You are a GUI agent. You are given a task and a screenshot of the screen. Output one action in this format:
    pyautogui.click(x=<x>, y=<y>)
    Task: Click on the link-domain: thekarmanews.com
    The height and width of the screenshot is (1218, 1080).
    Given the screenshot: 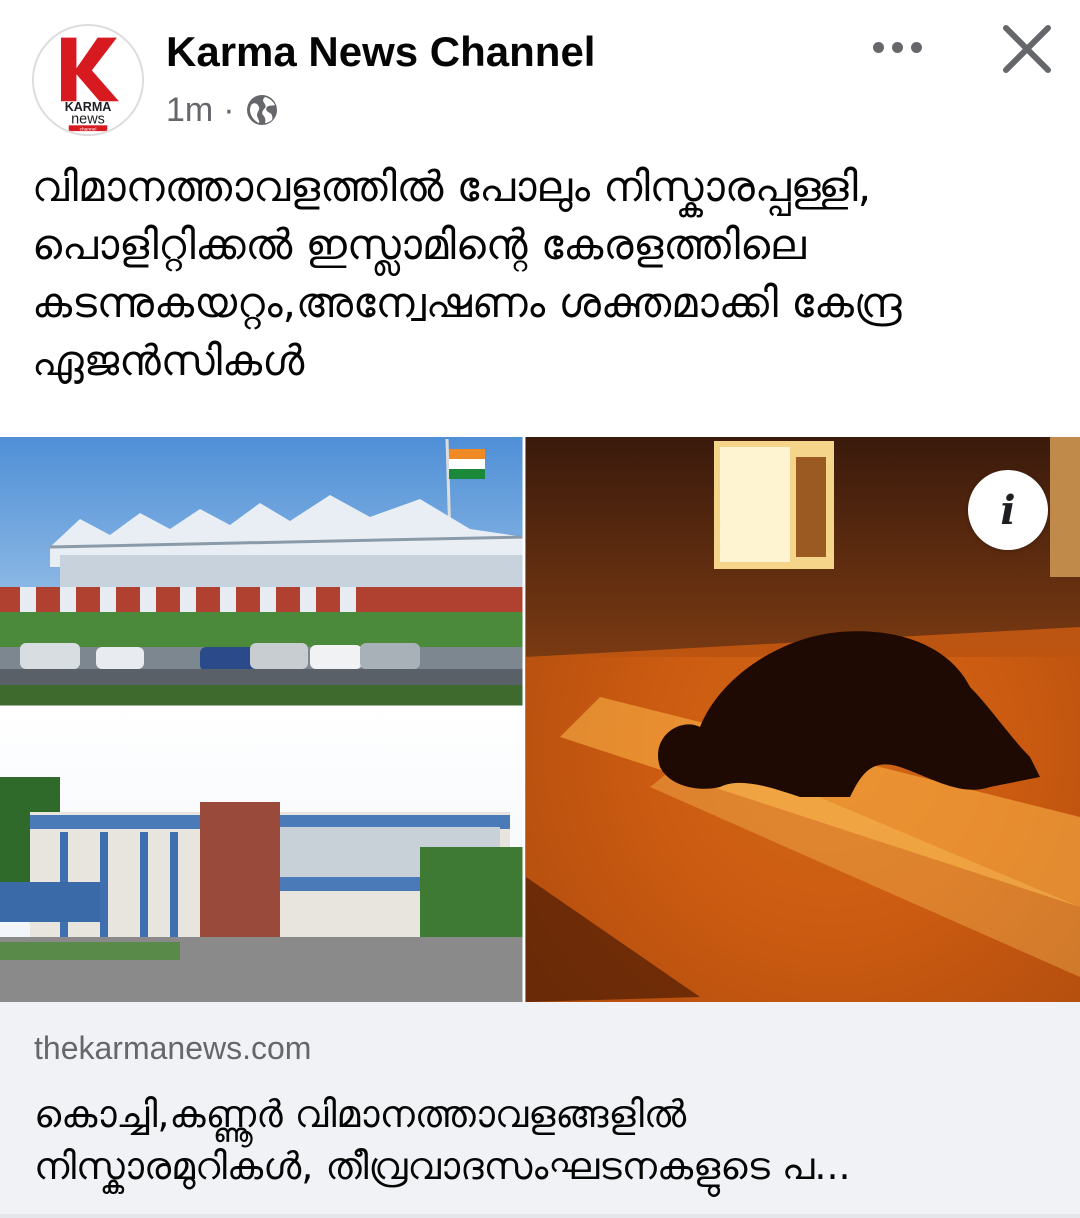 What is the action you would take?
    pyautogui.click(x=173, y=1048)
    